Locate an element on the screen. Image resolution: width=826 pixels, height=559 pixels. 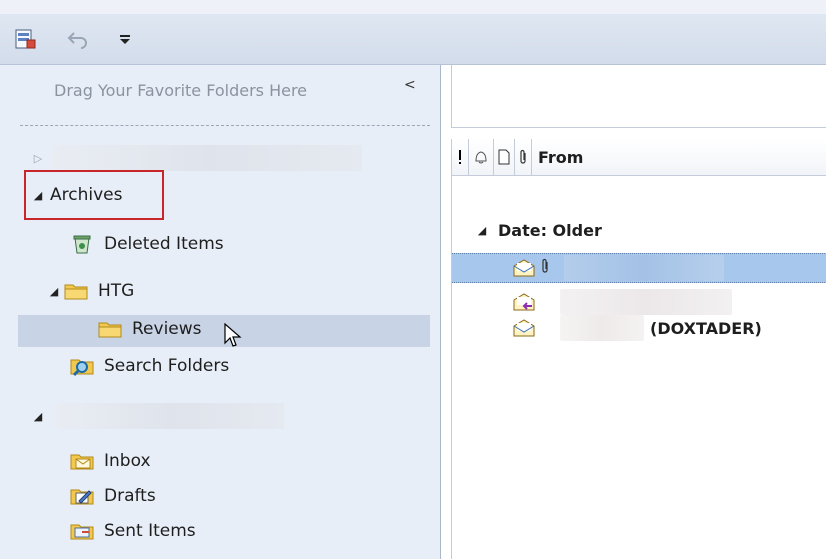
importance-column-icon is located at coordinates (460, 157).